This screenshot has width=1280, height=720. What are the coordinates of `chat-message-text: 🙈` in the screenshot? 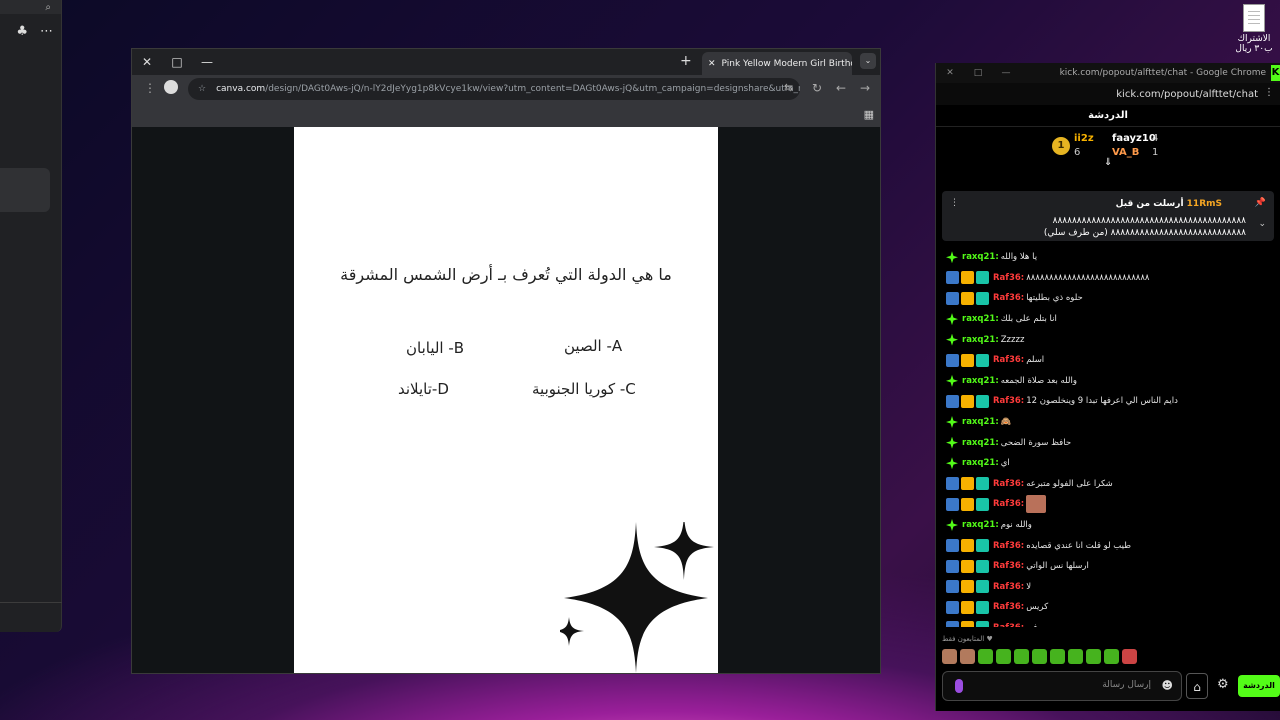 It's located at (1006, 422).